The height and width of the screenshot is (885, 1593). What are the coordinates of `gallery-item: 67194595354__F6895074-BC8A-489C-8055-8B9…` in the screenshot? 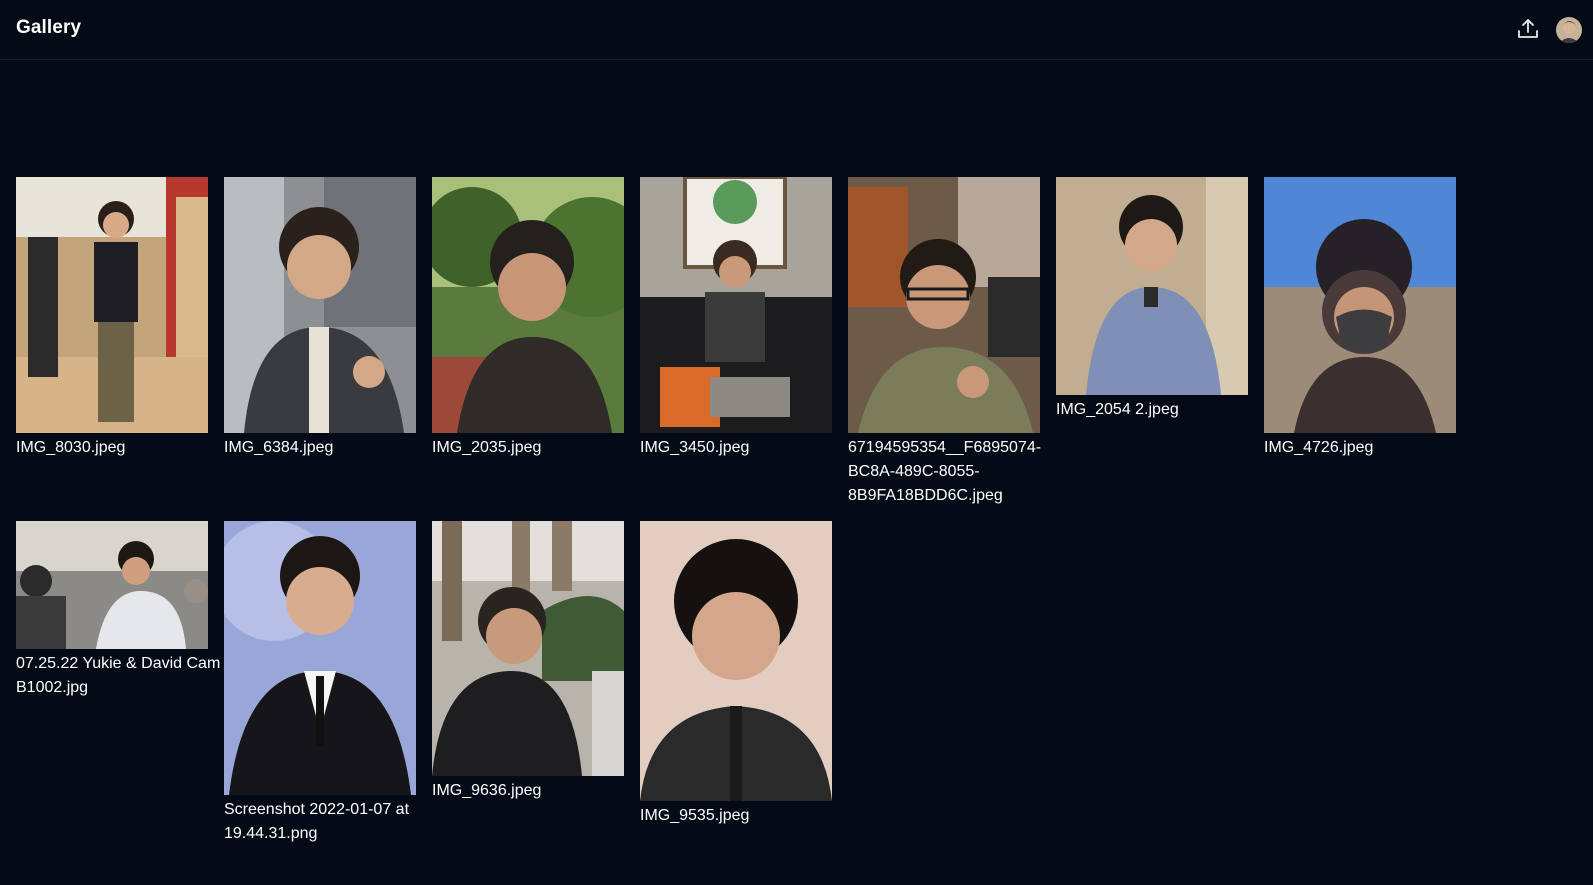 It's located at (944, 342).